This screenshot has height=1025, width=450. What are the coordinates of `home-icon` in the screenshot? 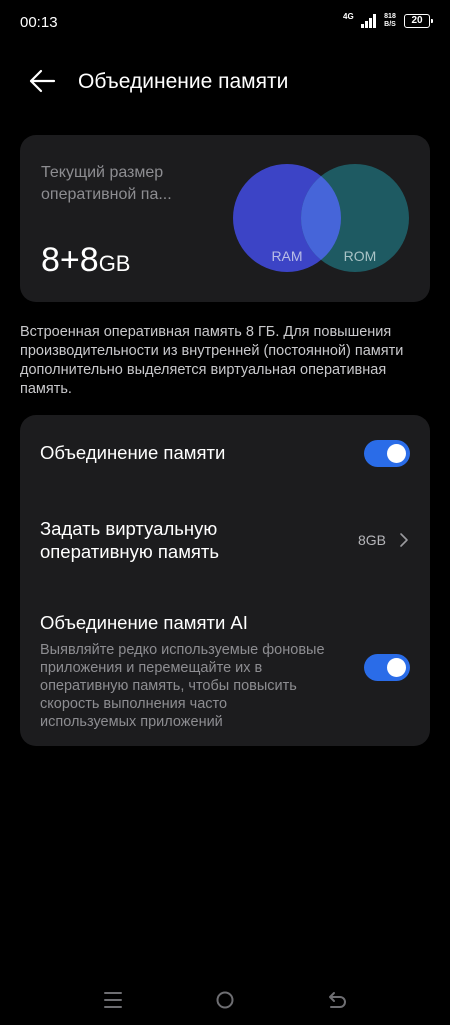 It's located at (225, 1000).